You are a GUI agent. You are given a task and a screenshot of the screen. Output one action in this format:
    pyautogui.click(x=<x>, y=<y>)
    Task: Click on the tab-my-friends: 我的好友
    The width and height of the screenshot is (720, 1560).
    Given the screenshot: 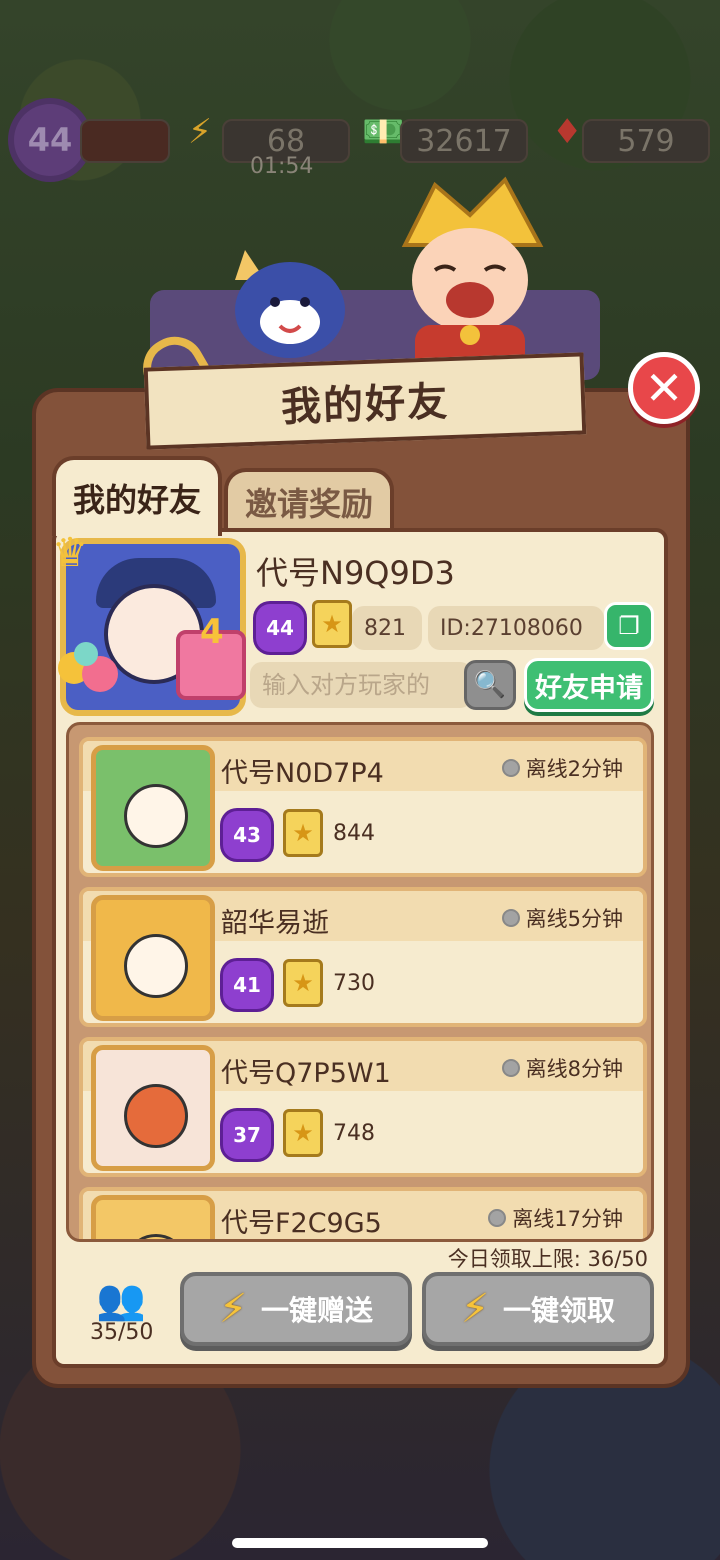 What is the action you would take?
    pyautogui.click(x=137, y=496)
    